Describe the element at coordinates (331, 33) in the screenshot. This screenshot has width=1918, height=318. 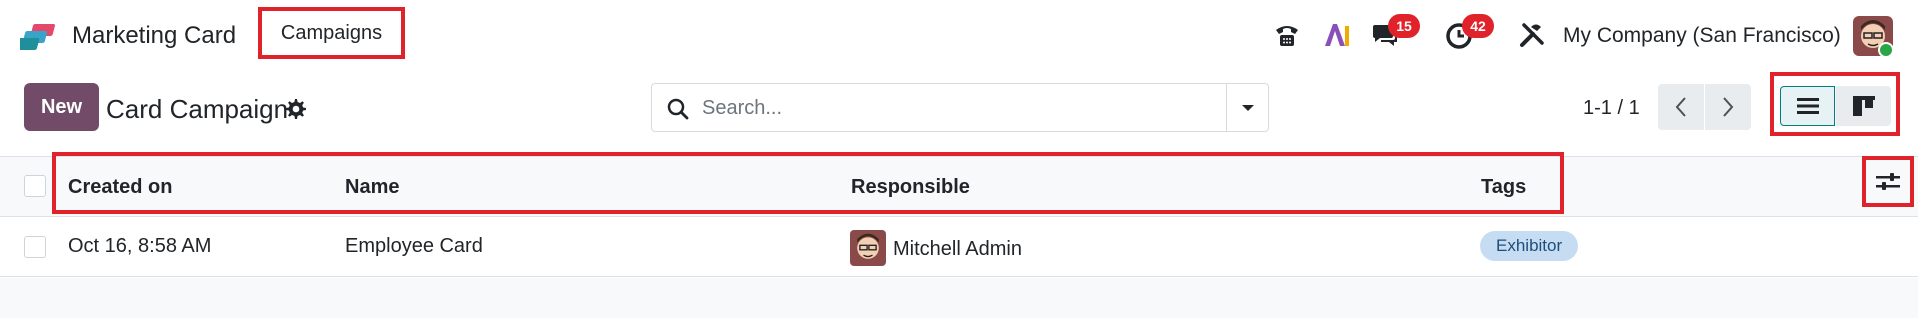
I see `menu-item-campaigns: Campaigns` at that location.